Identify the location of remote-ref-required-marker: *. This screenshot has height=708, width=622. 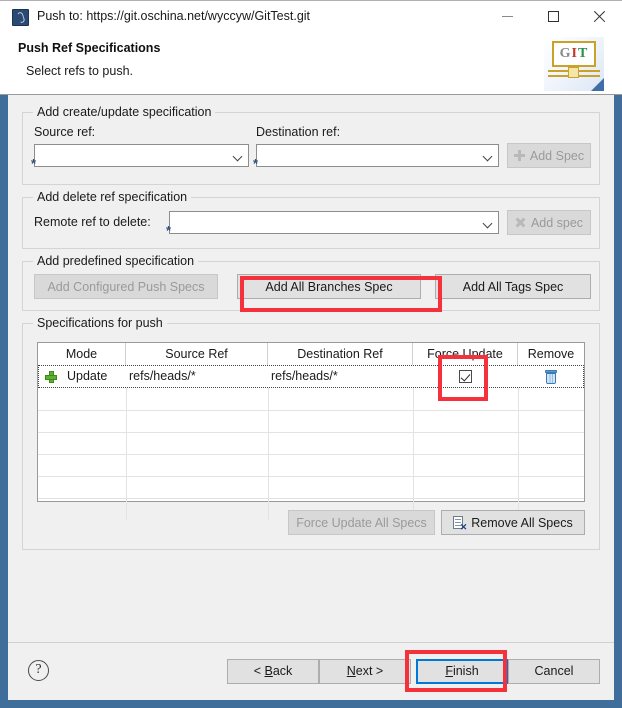
(169, 230).